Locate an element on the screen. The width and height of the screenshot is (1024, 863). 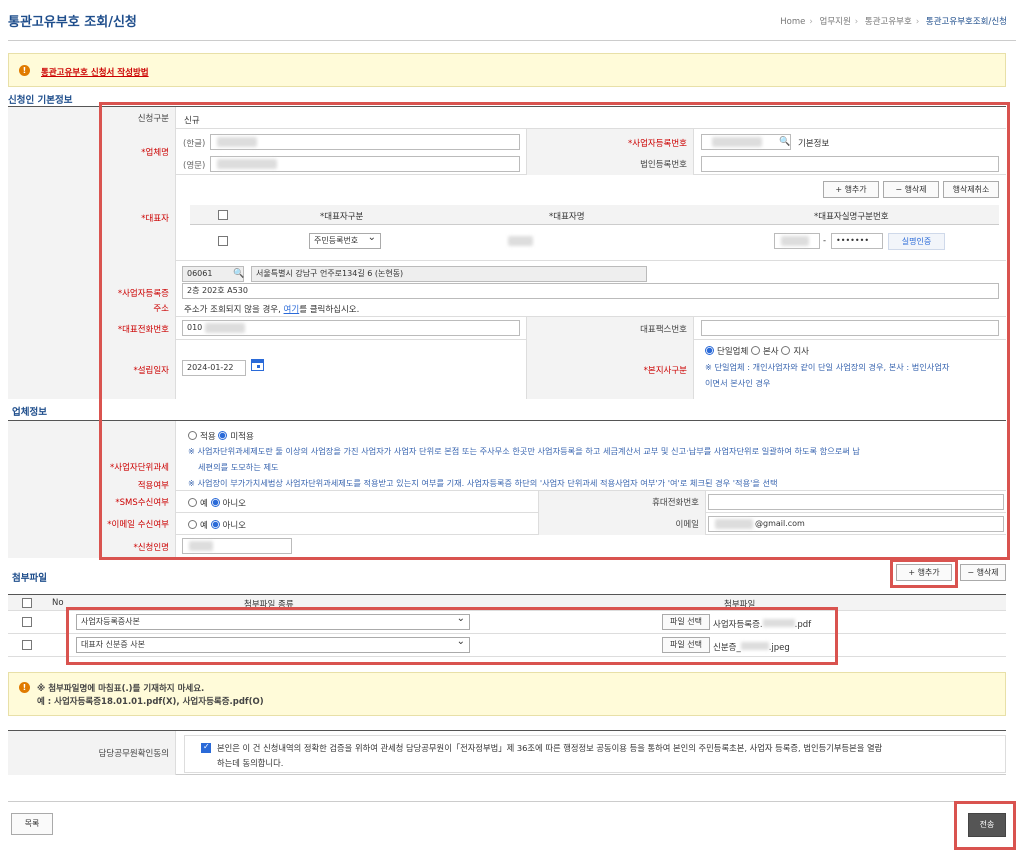
attach-row-delete-button: − 행삭제 is located at coordinates (983, 572).